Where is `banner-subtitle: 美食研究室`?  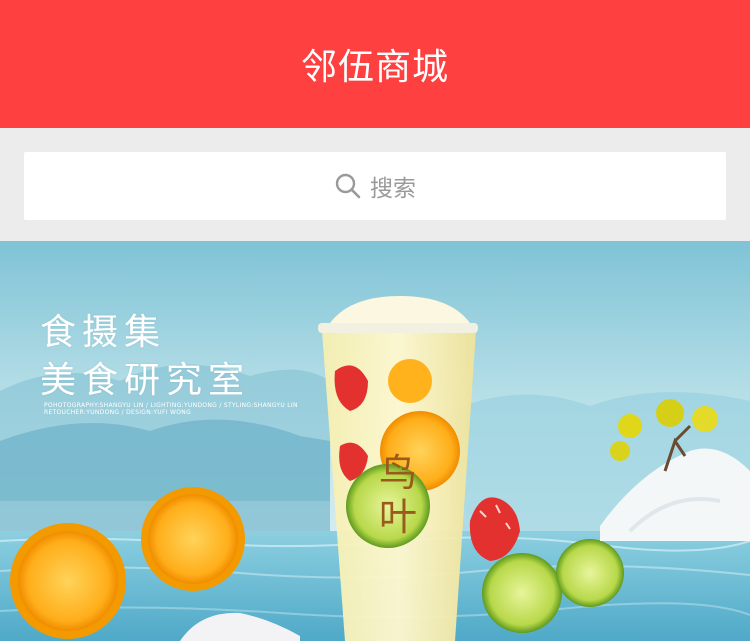 banner-subtitle: 美食研究室 is located at coordinates (145, 380).